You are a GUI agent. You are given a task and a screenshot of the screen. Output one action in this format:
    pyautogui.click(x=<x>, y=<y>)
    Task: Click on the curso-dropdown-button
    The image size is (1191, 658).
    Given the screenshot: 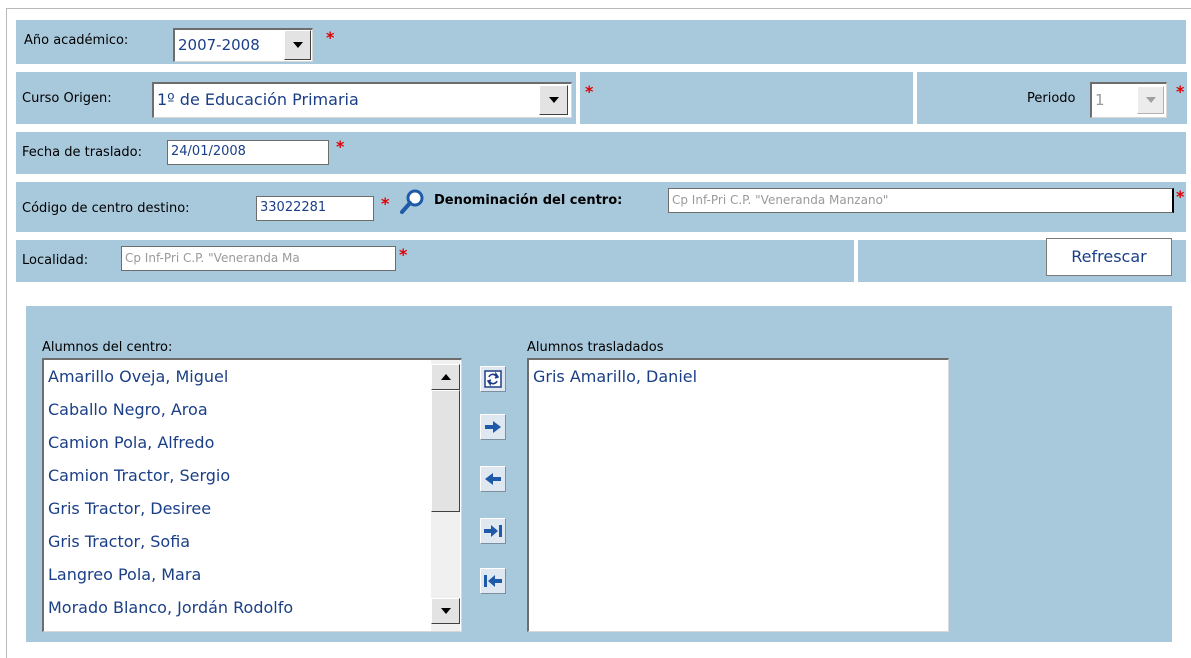 What is the action you would take?
    pyautogui.click(x=553, y=100)
    